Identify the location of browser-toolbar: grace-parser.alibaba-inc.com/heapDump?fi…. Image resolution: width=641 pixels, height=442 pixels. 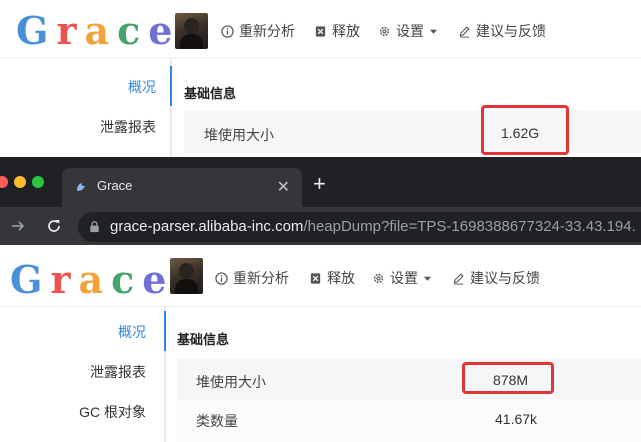
(320, 226).